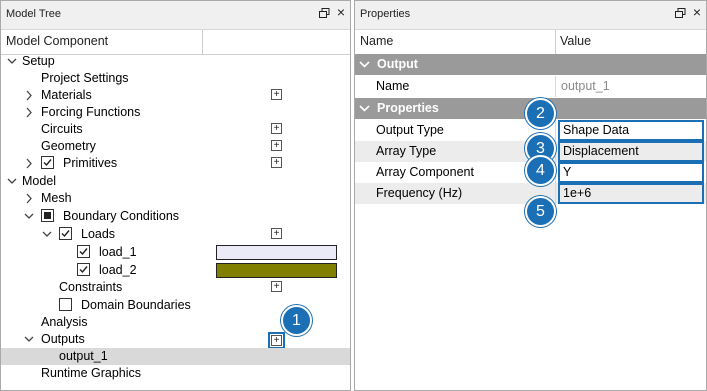  What do you see at coordinates (175, 356) in the screenshot?
I see `tree-item-output-1: output_1` at bounding box center [175, 356].